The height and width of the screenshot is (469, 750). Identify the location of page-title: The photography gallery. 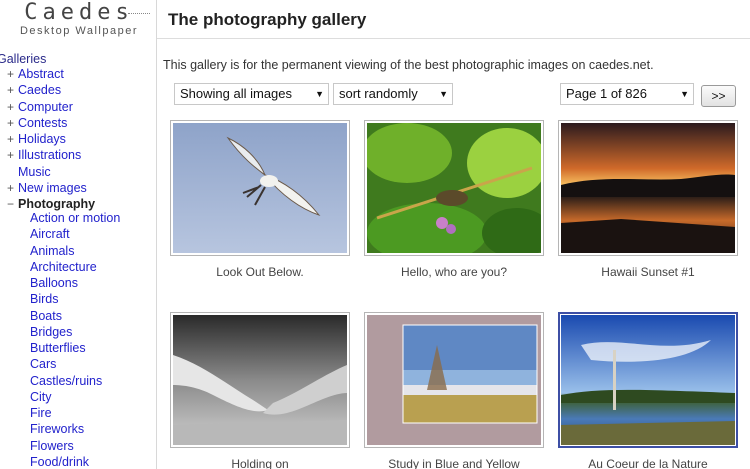
(267, 19).